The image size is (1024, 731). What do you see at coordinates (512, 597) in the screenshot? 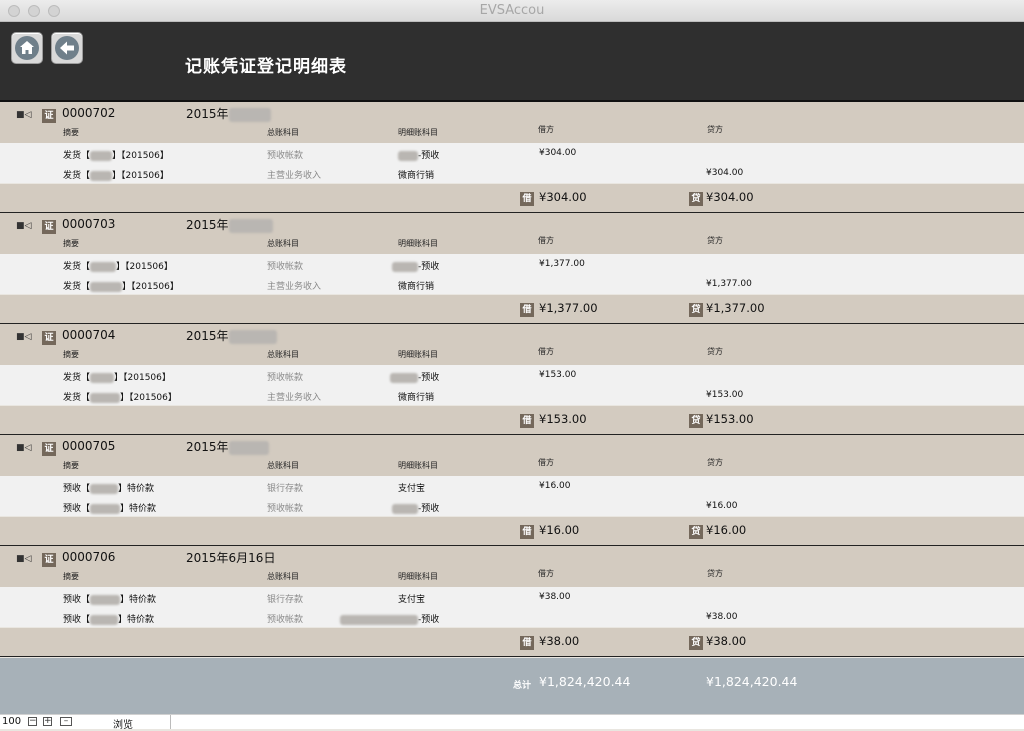
I see `entry-row: 预收【 】特价款 银行存款 支付宝 ¥38.00` at bounding box center [512, 597].